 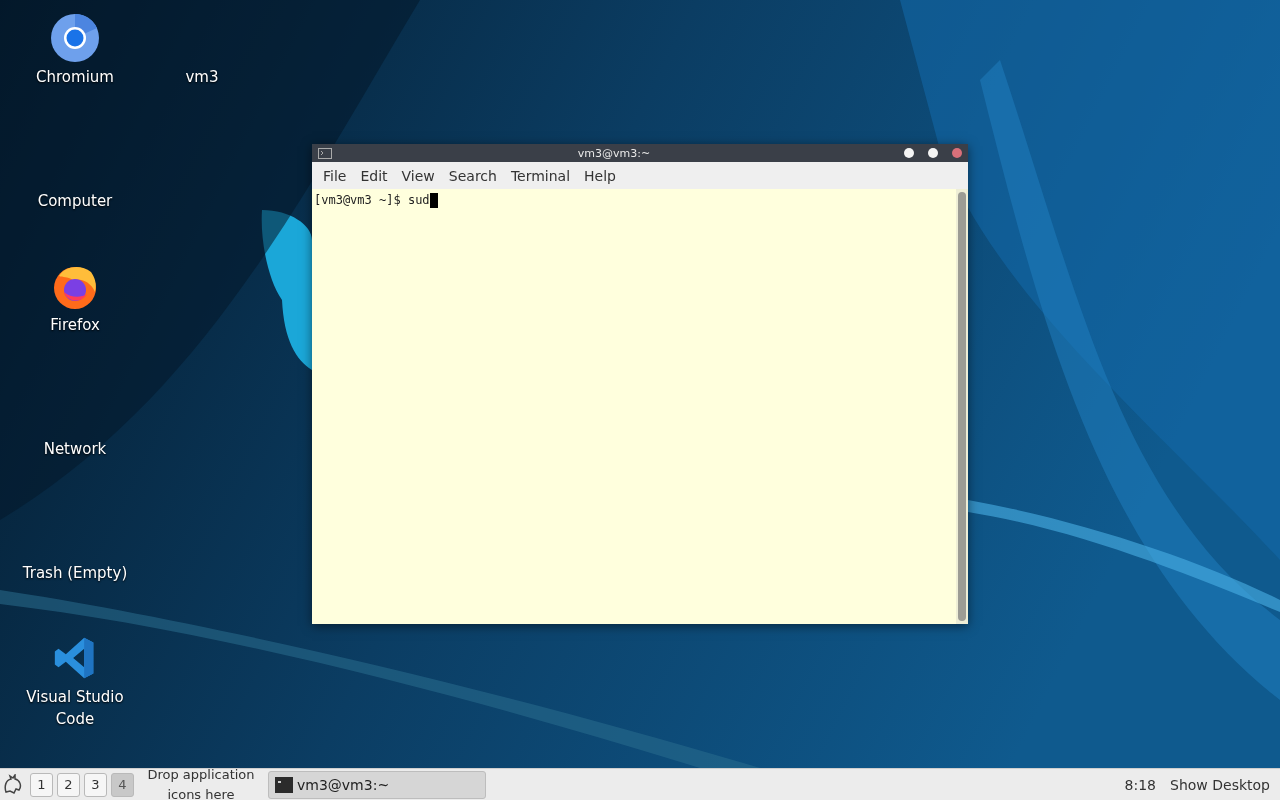 What do you see at coordinates (600, 175) in the screenshot?
I see `menu-item: Help` at bounding box center [600, 175].